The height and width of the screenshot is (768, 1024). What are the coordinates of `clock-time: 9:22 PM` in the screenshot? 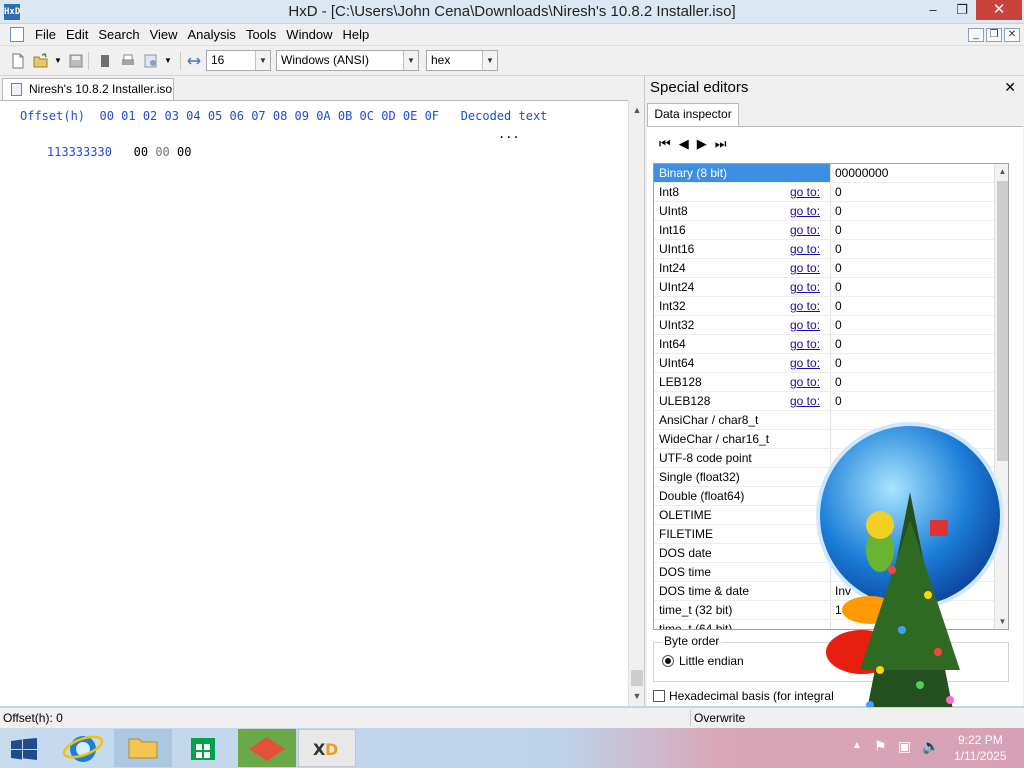 It's located at (980, 740).